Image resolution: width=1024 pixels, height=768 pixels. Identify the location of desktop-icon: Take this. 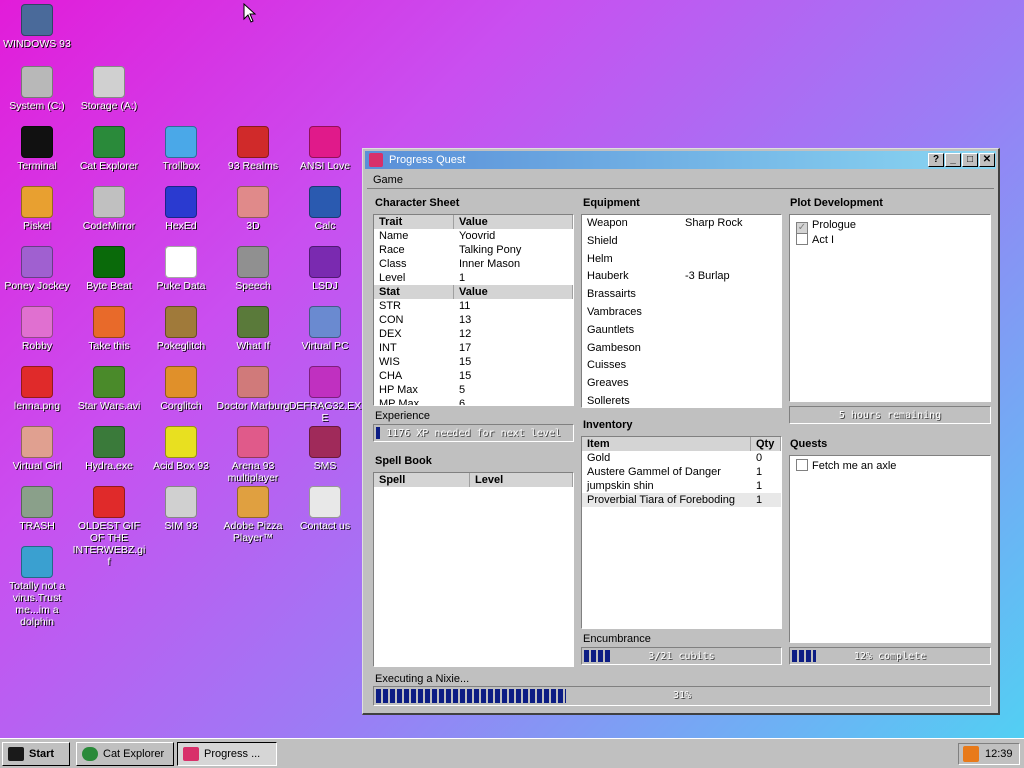
(109, 329).